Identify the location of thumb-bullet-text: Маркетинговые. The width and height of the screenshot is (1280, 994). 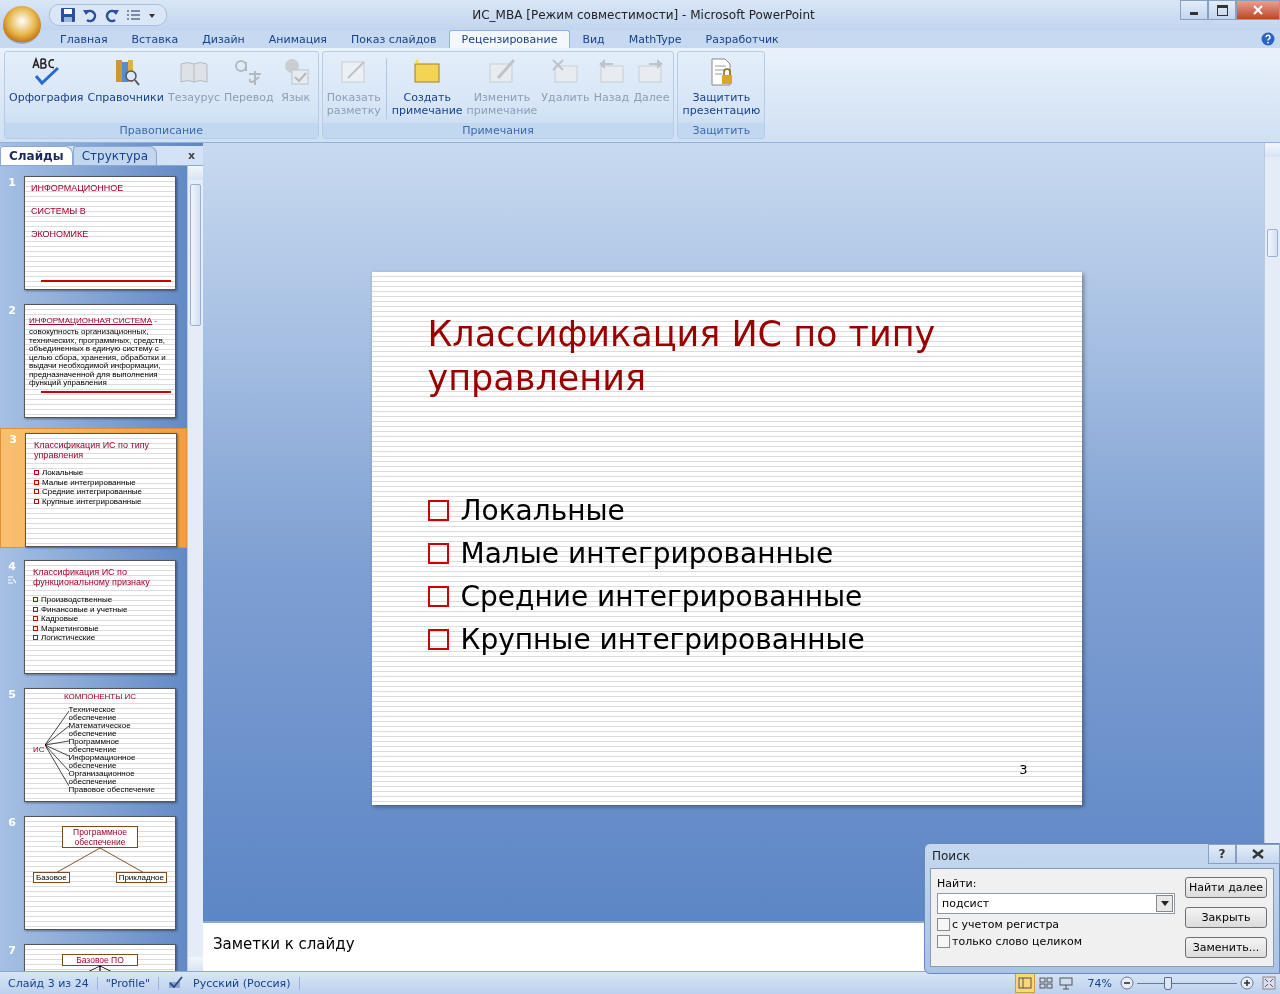
(70, 628).